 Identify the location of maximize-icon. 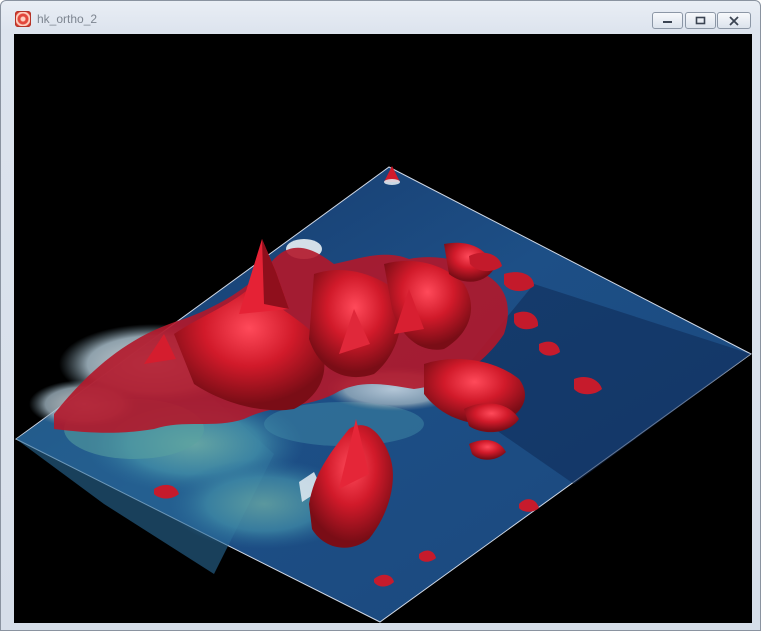
(700, 20).